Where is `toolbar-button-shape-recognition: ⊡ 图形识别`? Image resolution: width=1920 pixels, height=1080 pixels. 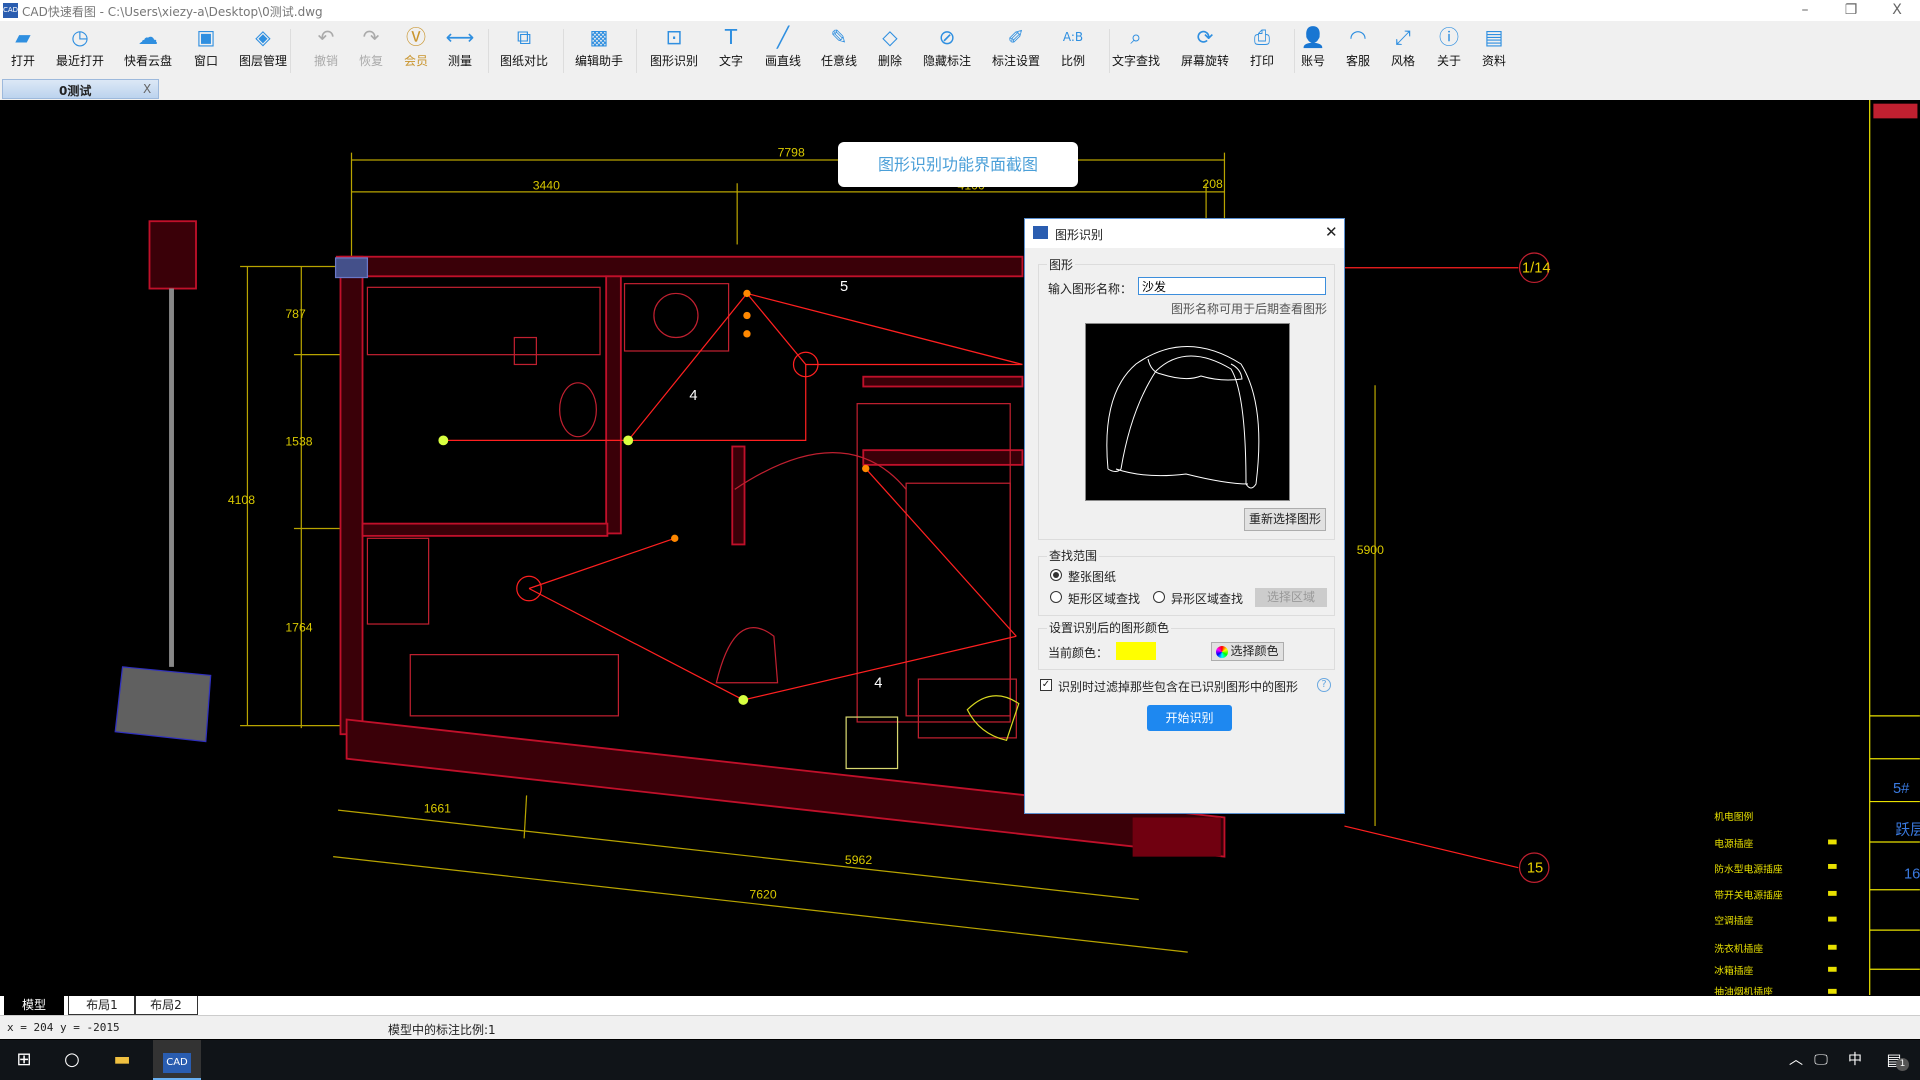 toolbar-button-shape-recognition: ⊡ 图形识别 is located at coordinates (674, 50).